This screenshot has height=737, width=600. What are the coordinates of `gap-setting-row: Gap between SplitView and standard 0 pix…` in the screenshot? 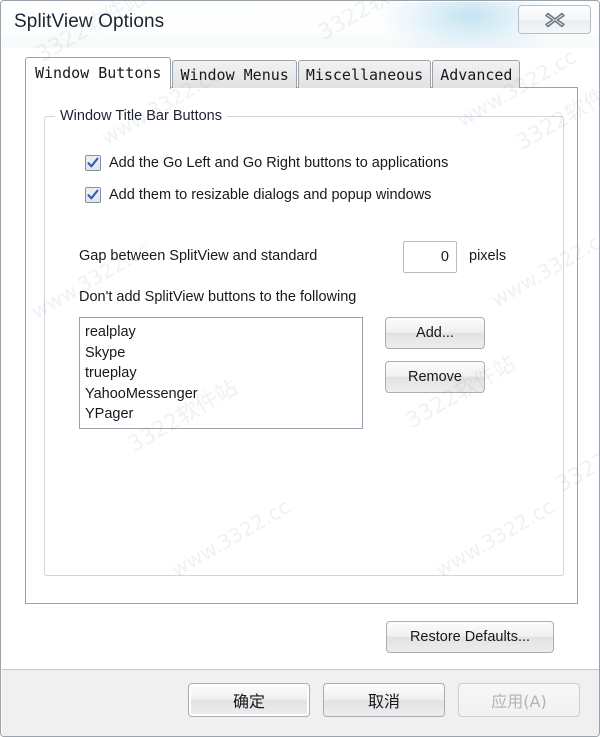 It's located at (314, 257).